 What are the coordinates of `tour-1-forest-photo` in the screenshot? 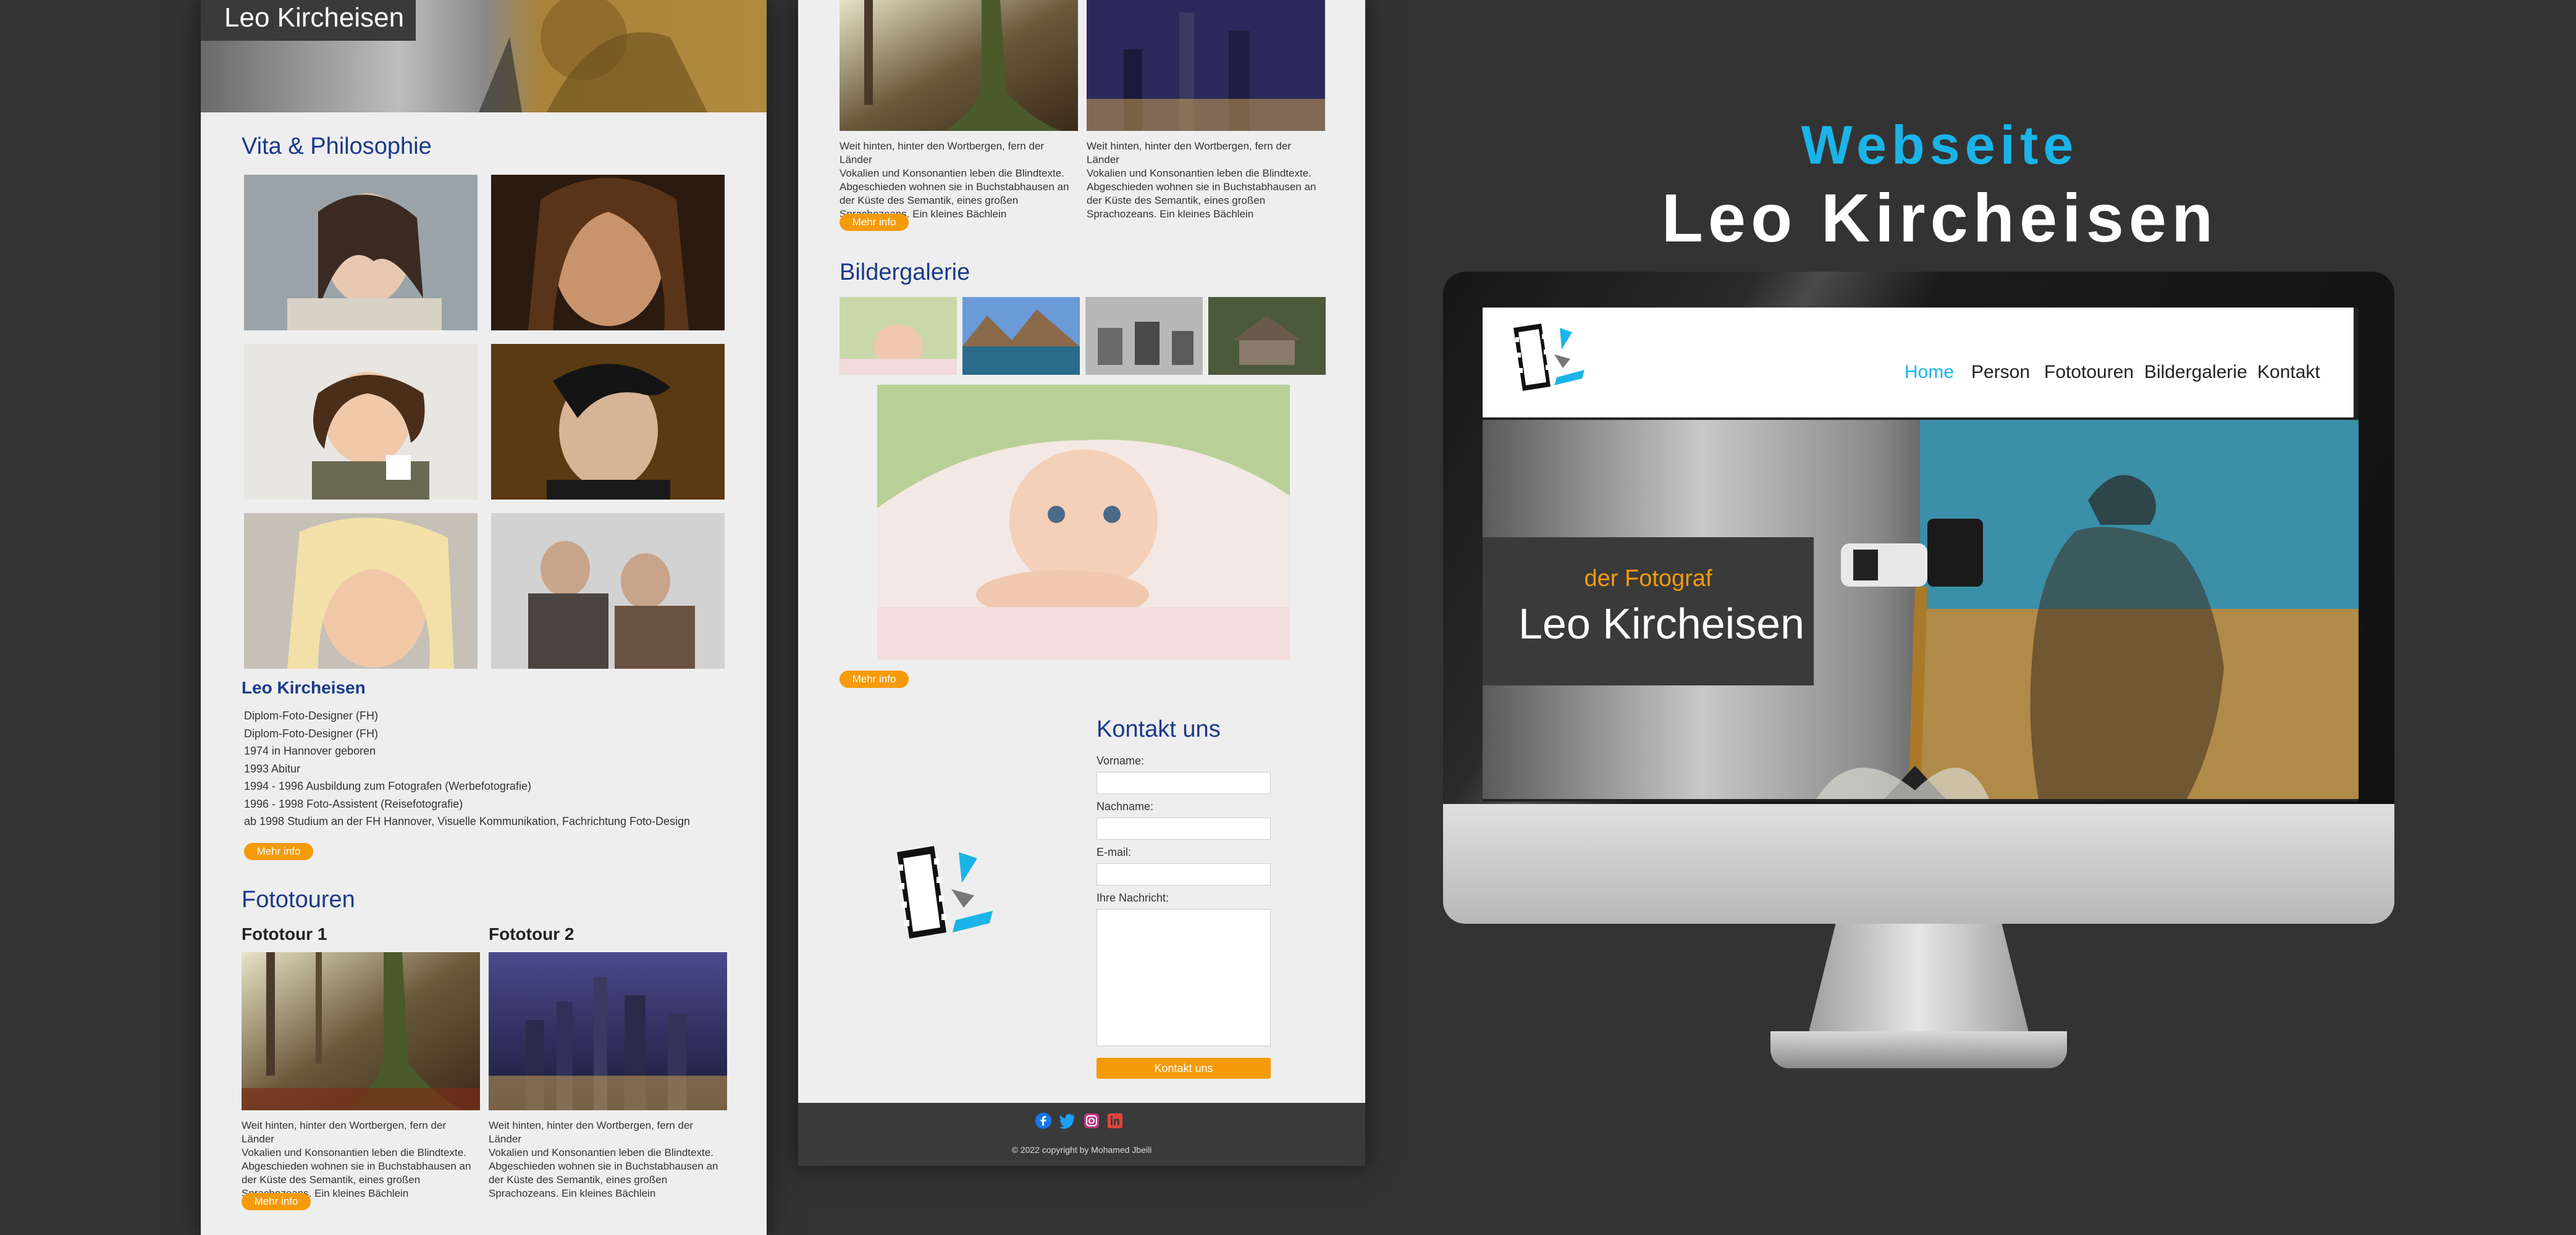 It's located at (361, 1031).